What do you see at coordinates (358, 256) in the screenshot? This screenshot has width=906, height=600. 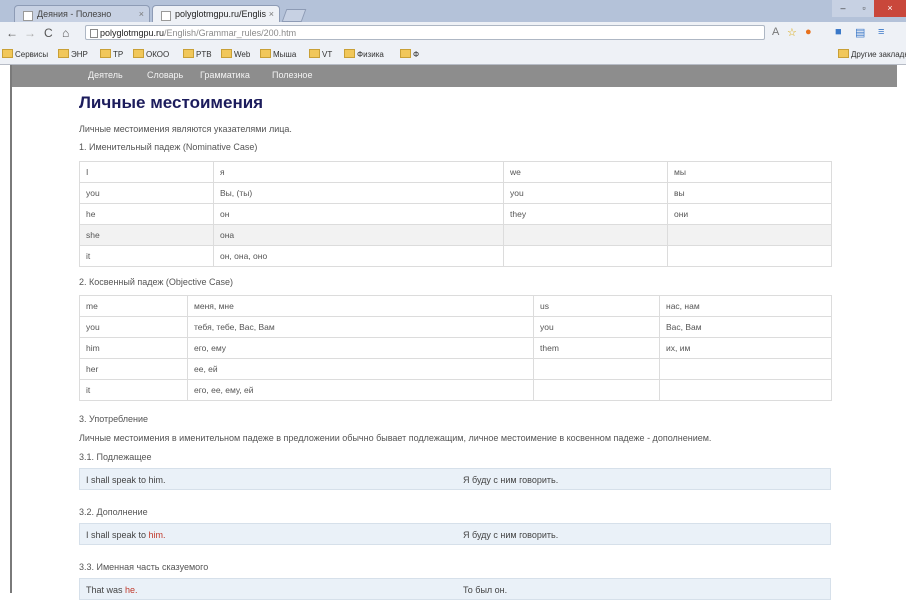 I see `table-cell: он, она, оно` at bounding box center [358, 256].